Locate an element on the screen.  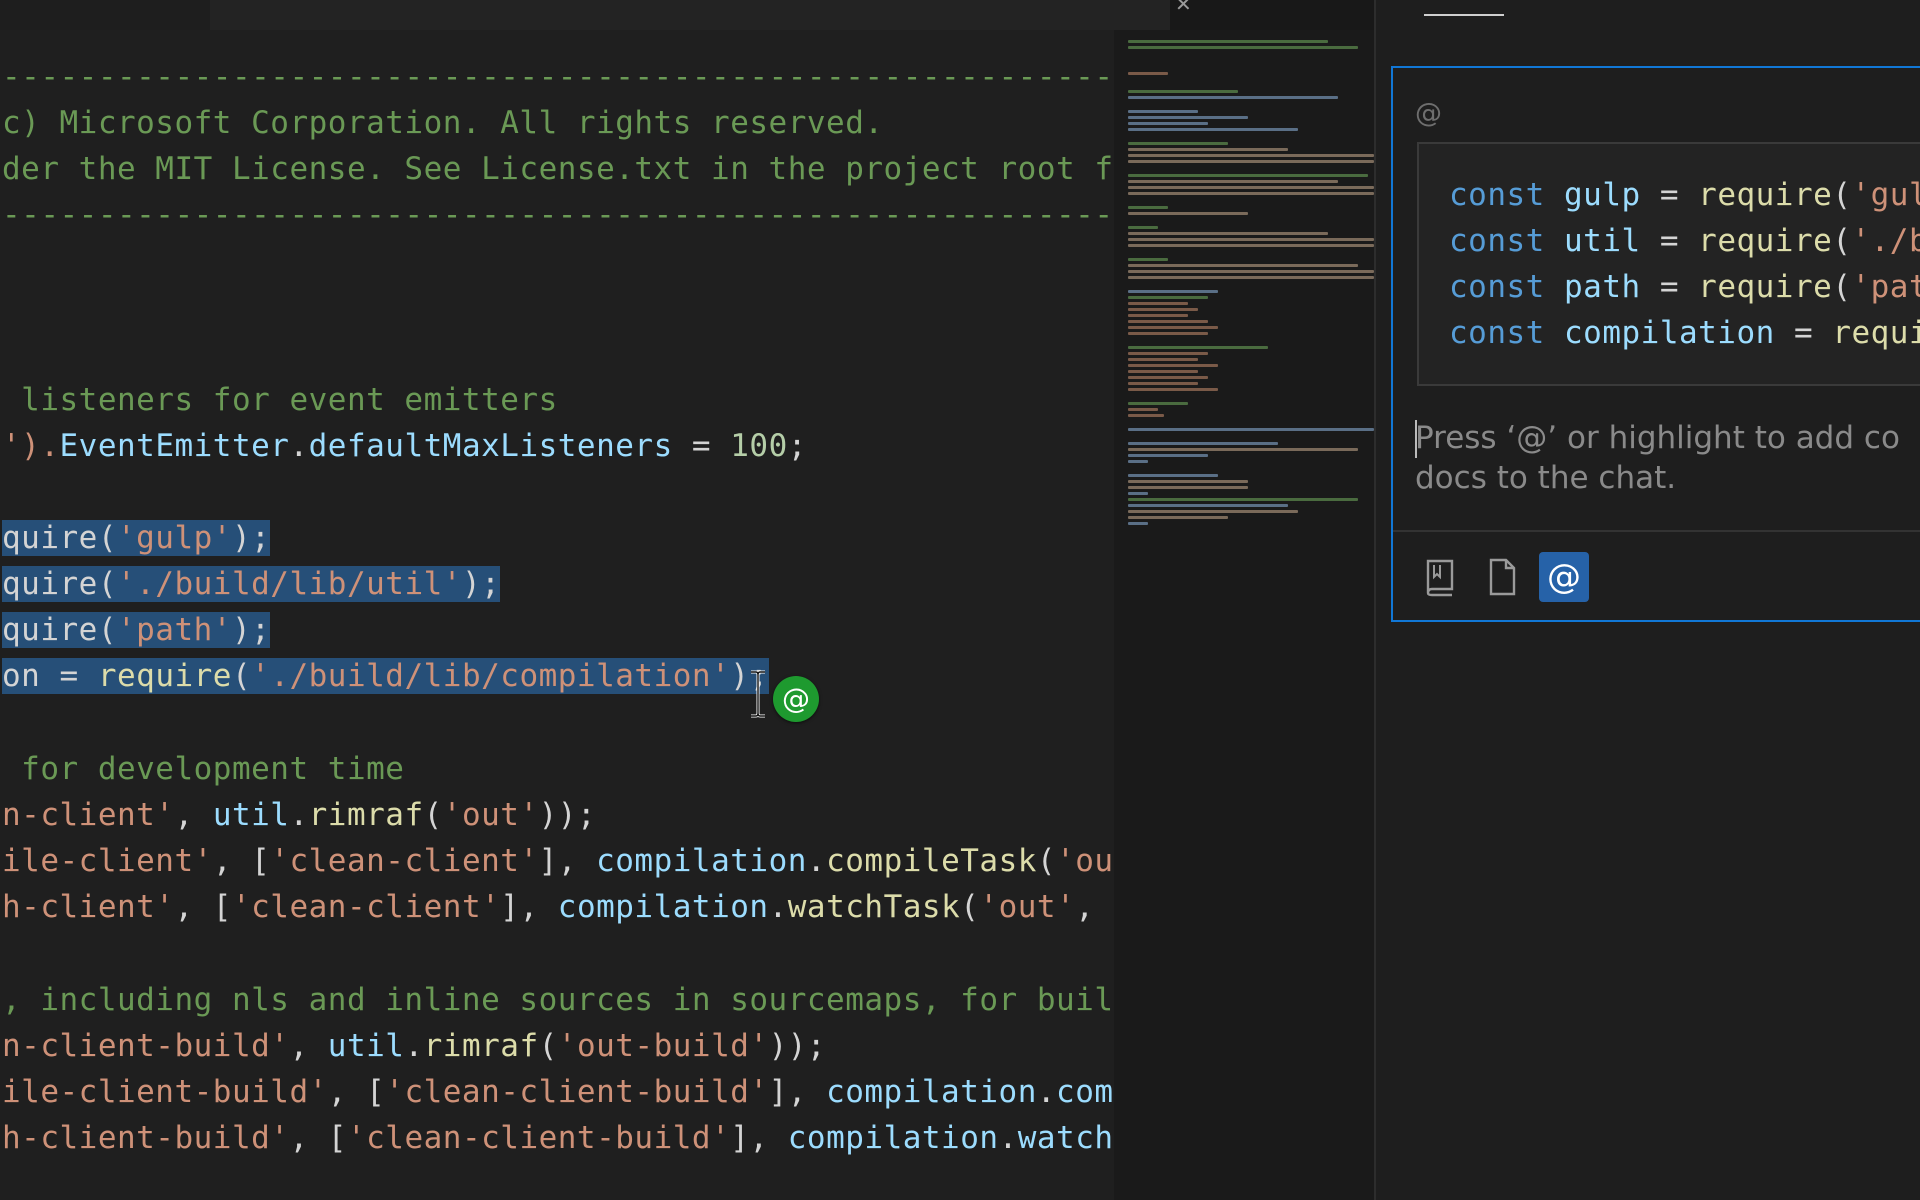
code-token: watchTask is located at coordinates (874, 907).